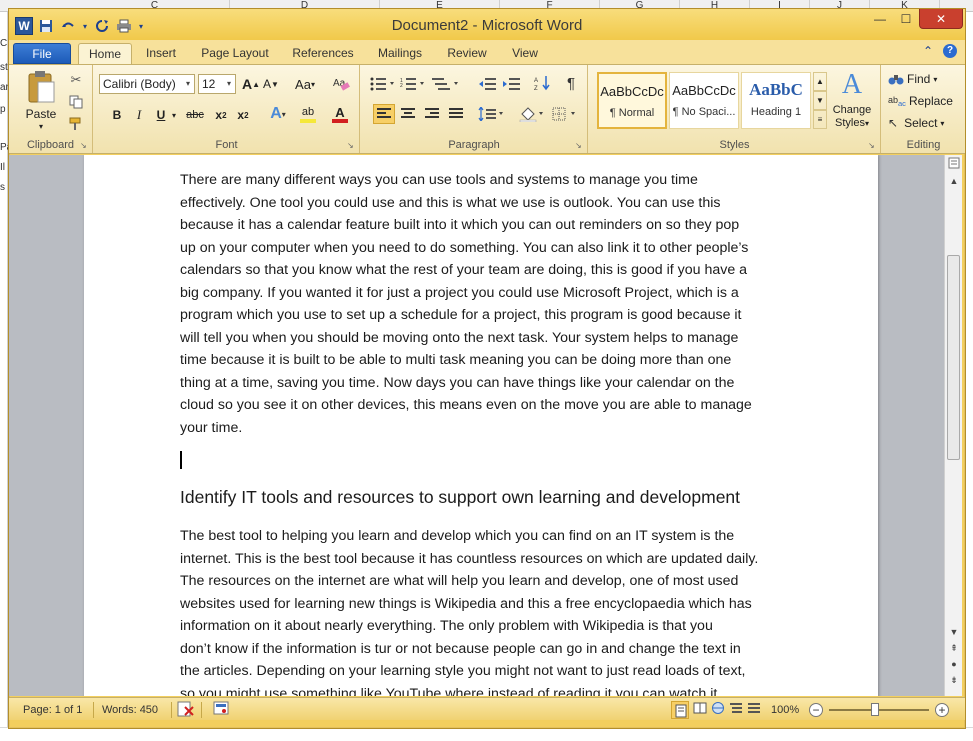 The height and width of the screenshot is (741, 973). What do you see at coordinates (84, 146) in the screenshot?
I see `clipboard-launcher-icon: ↘` at bounding box center [84, 146].